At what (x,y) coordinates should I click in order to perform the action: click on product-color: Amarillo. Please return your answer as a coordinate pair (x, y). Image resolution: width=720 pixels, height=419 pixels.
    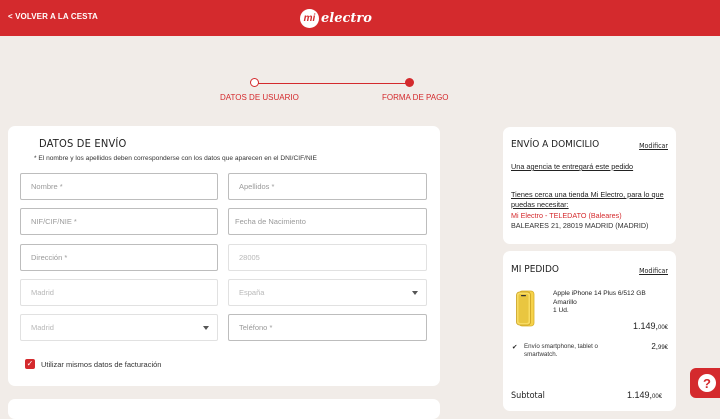
    Looking at the image, I should click on (565, 302).